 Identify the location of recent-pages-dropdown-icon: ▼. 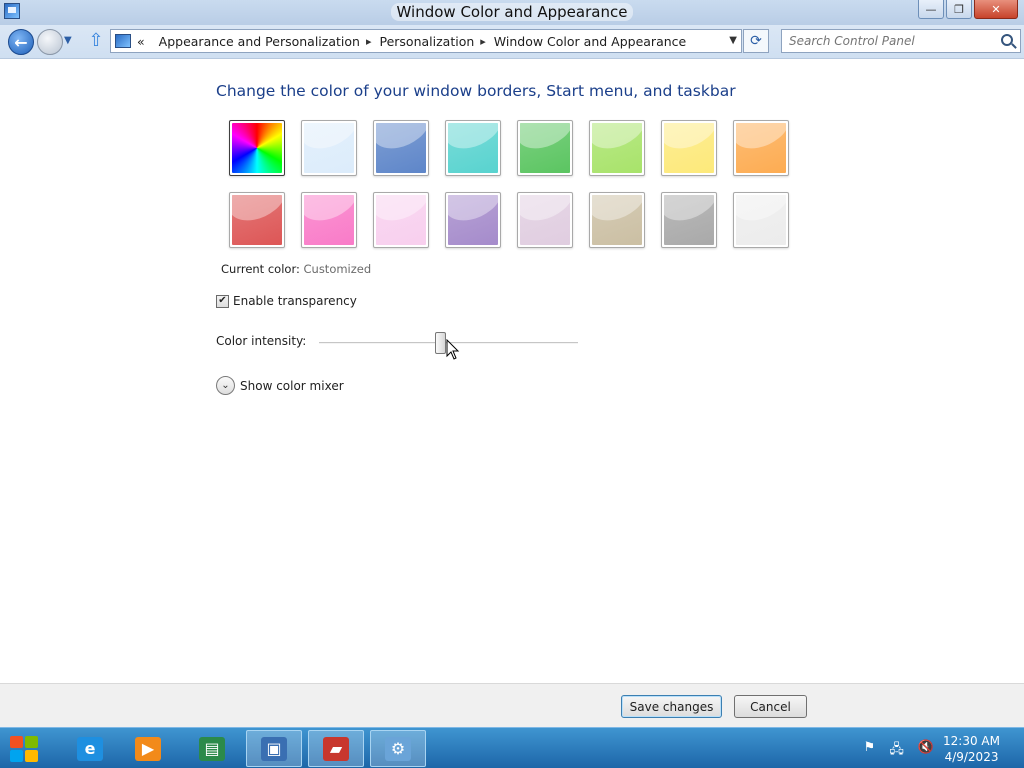
(68, 40).